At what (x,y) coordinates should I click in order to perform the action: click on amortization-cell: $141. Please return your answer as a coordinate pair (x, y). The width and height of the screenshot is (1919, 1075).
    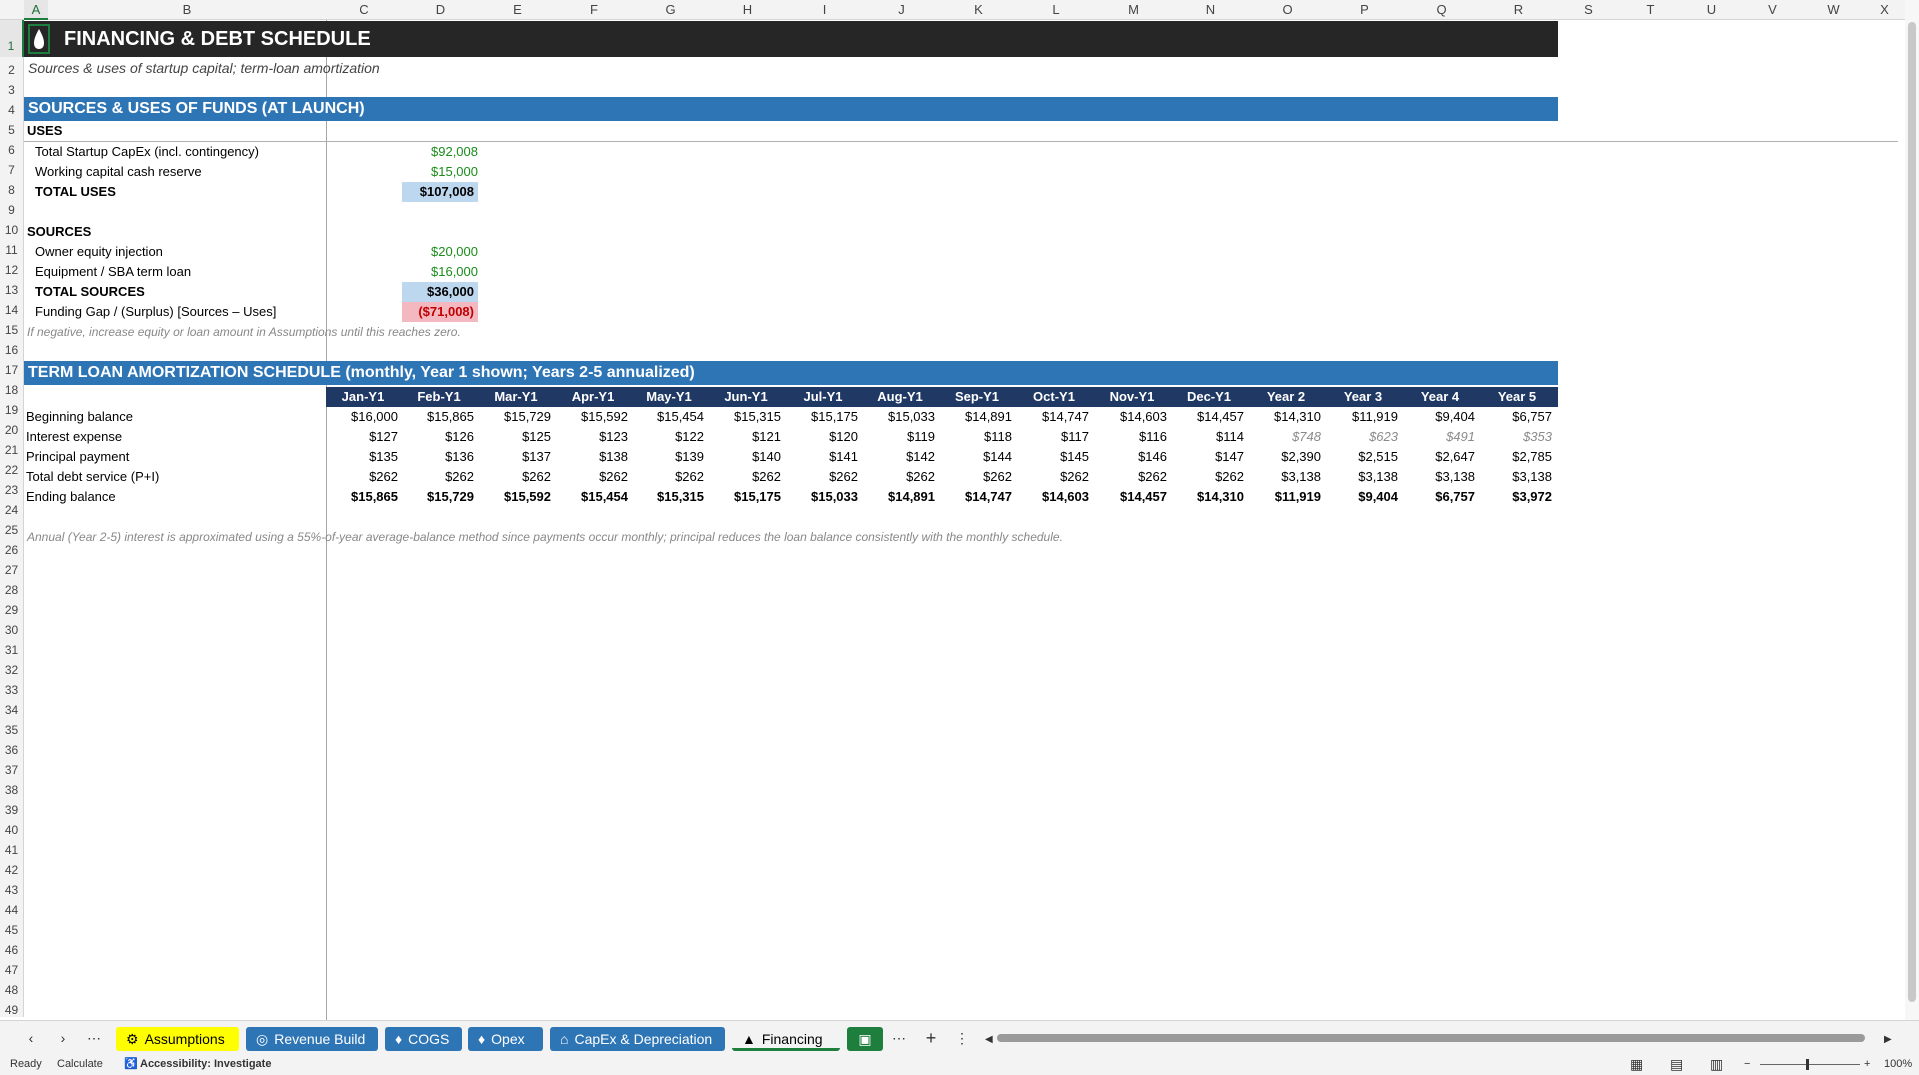
    Looking at the image, I should click on (822, 457).